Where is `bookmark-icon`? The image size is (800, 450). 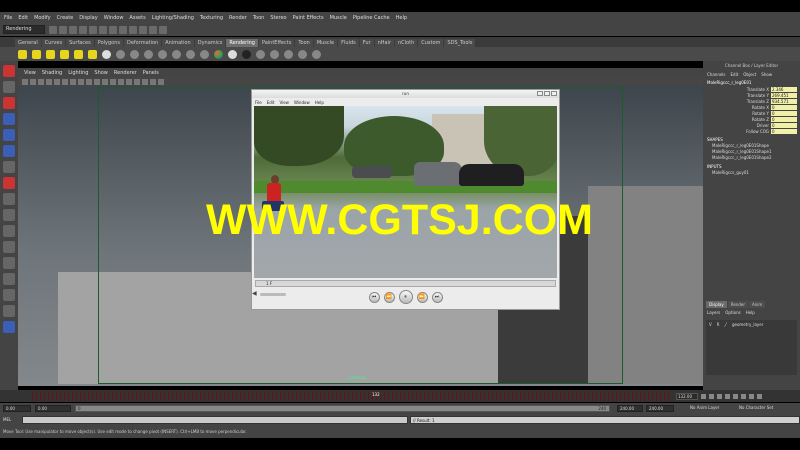 bookmark-icon is located at coordinates (41, 81).